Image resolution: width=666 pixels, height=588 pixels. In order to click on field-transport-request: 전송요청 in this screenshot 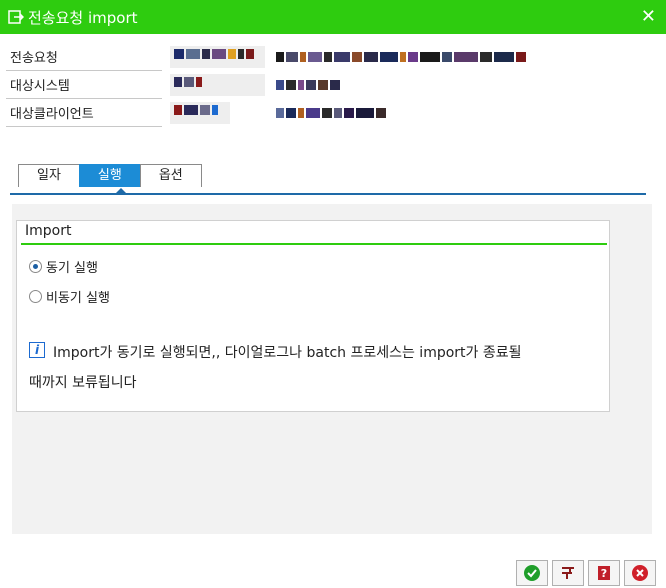, I will do `click(331, 58)`.